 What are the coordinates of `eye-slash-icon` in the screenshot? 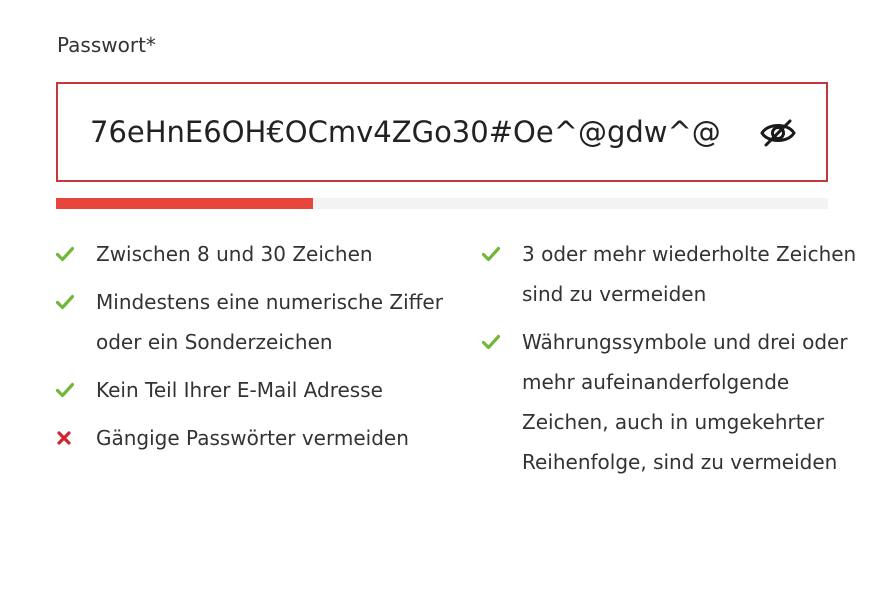 It's located at (778, 133).